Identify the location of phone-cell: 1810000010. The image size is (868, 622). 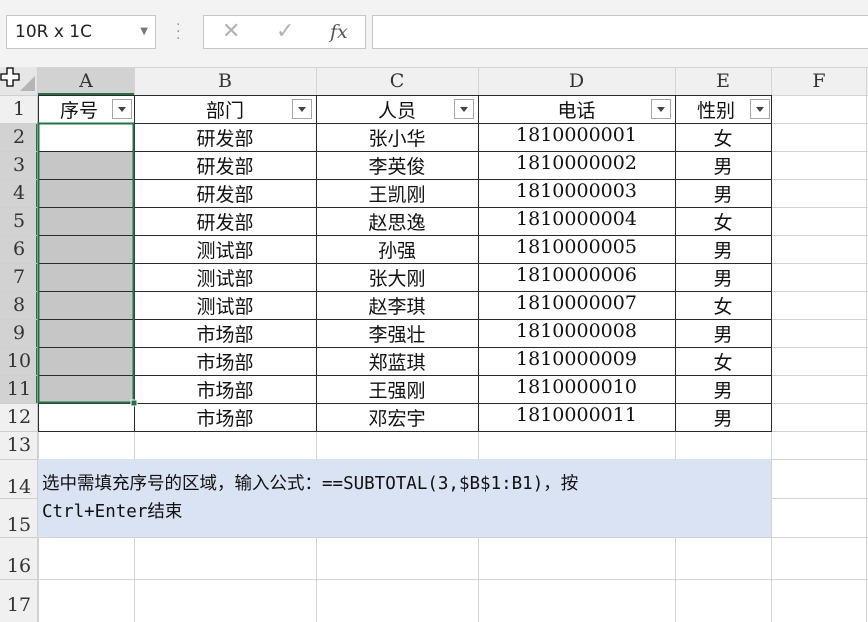
(576, 387).